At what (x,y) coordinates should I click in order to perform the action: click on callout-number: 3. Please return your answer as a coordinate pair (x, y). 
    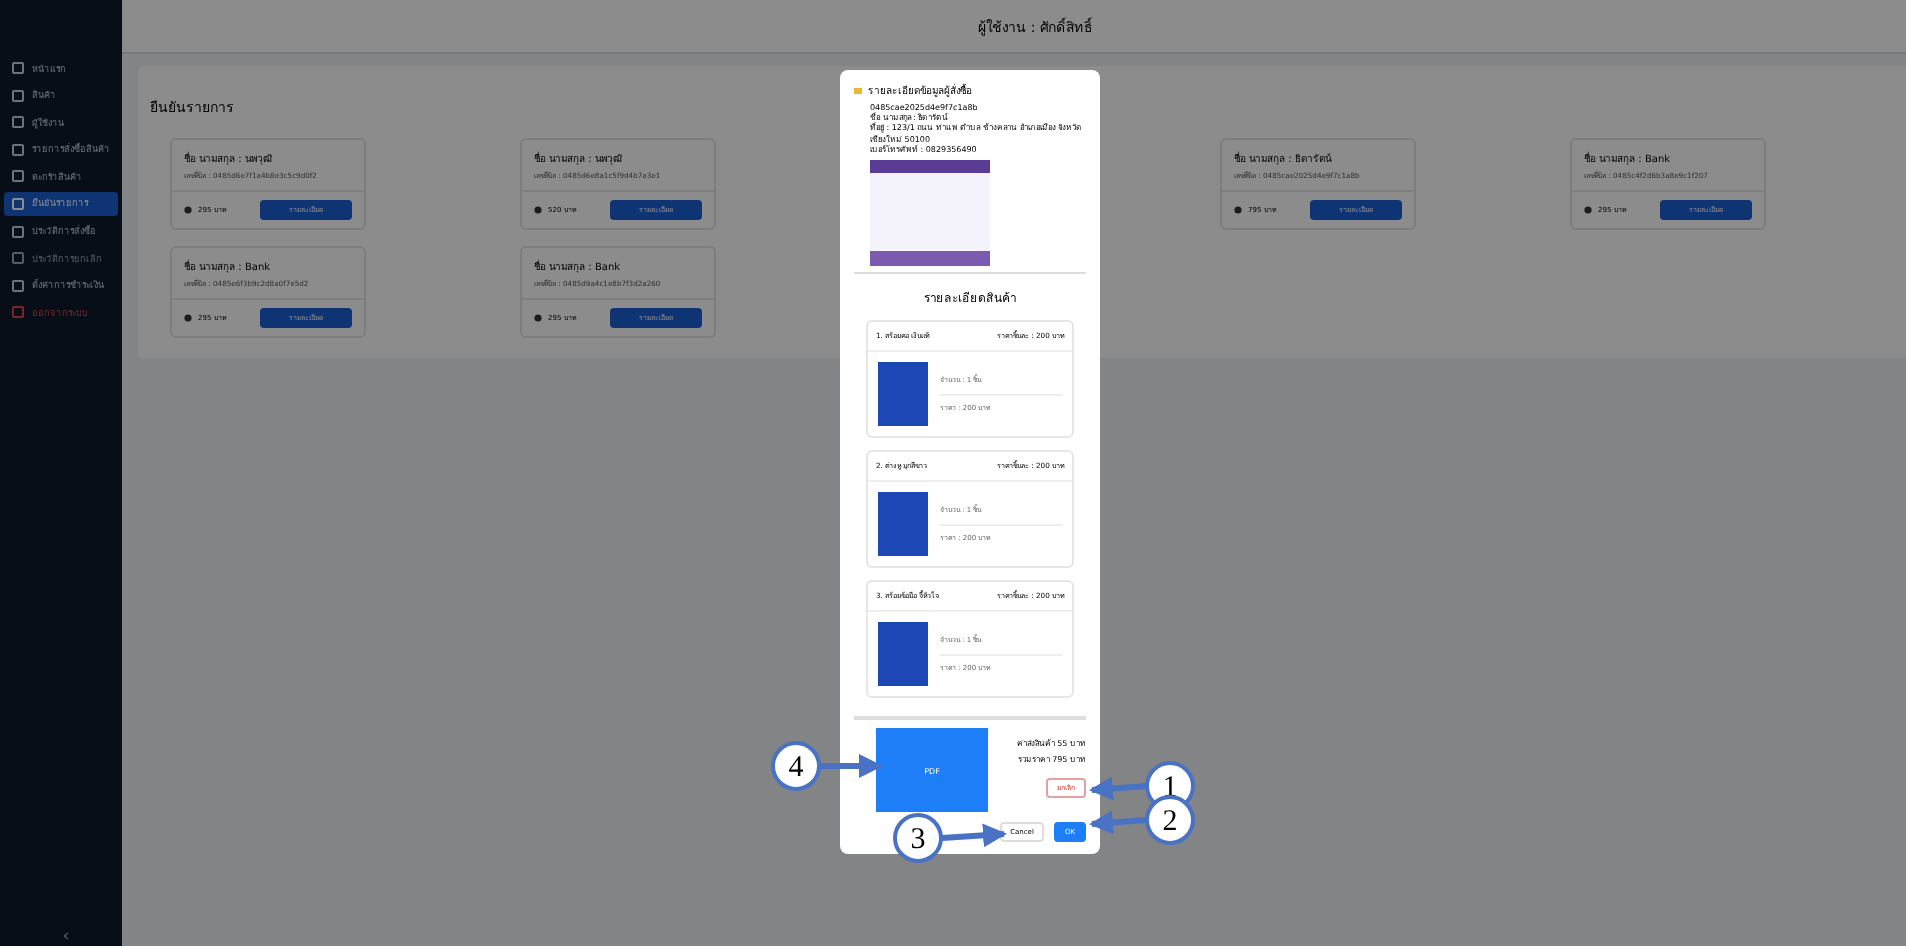
    Looking at the image, I should click on (918, 840).